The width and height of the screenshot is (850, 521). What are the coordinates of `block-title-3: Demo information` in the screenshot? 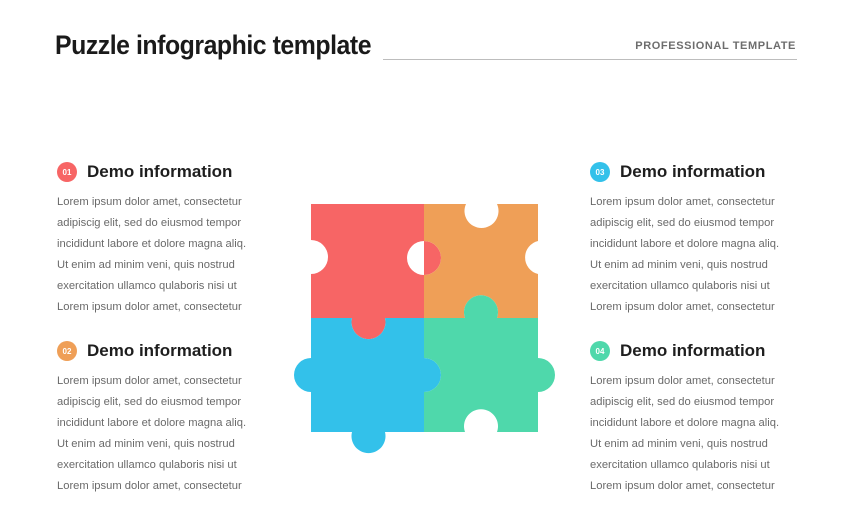 It's located at (693, 171).